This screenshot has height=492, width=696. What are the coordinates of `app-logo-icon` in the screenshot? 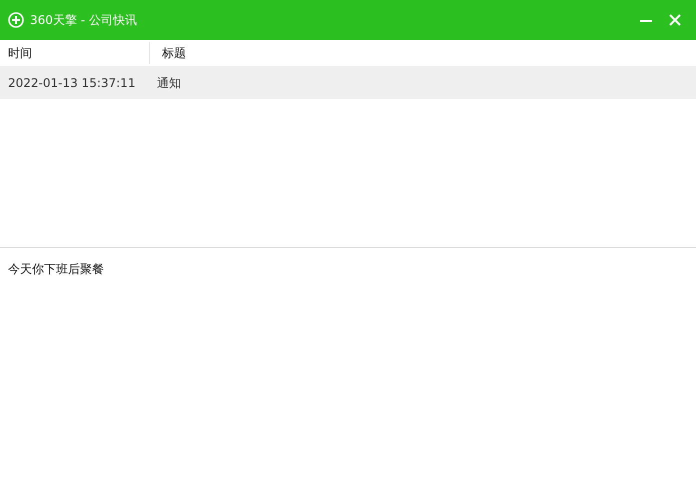 It's located at (16, 20).